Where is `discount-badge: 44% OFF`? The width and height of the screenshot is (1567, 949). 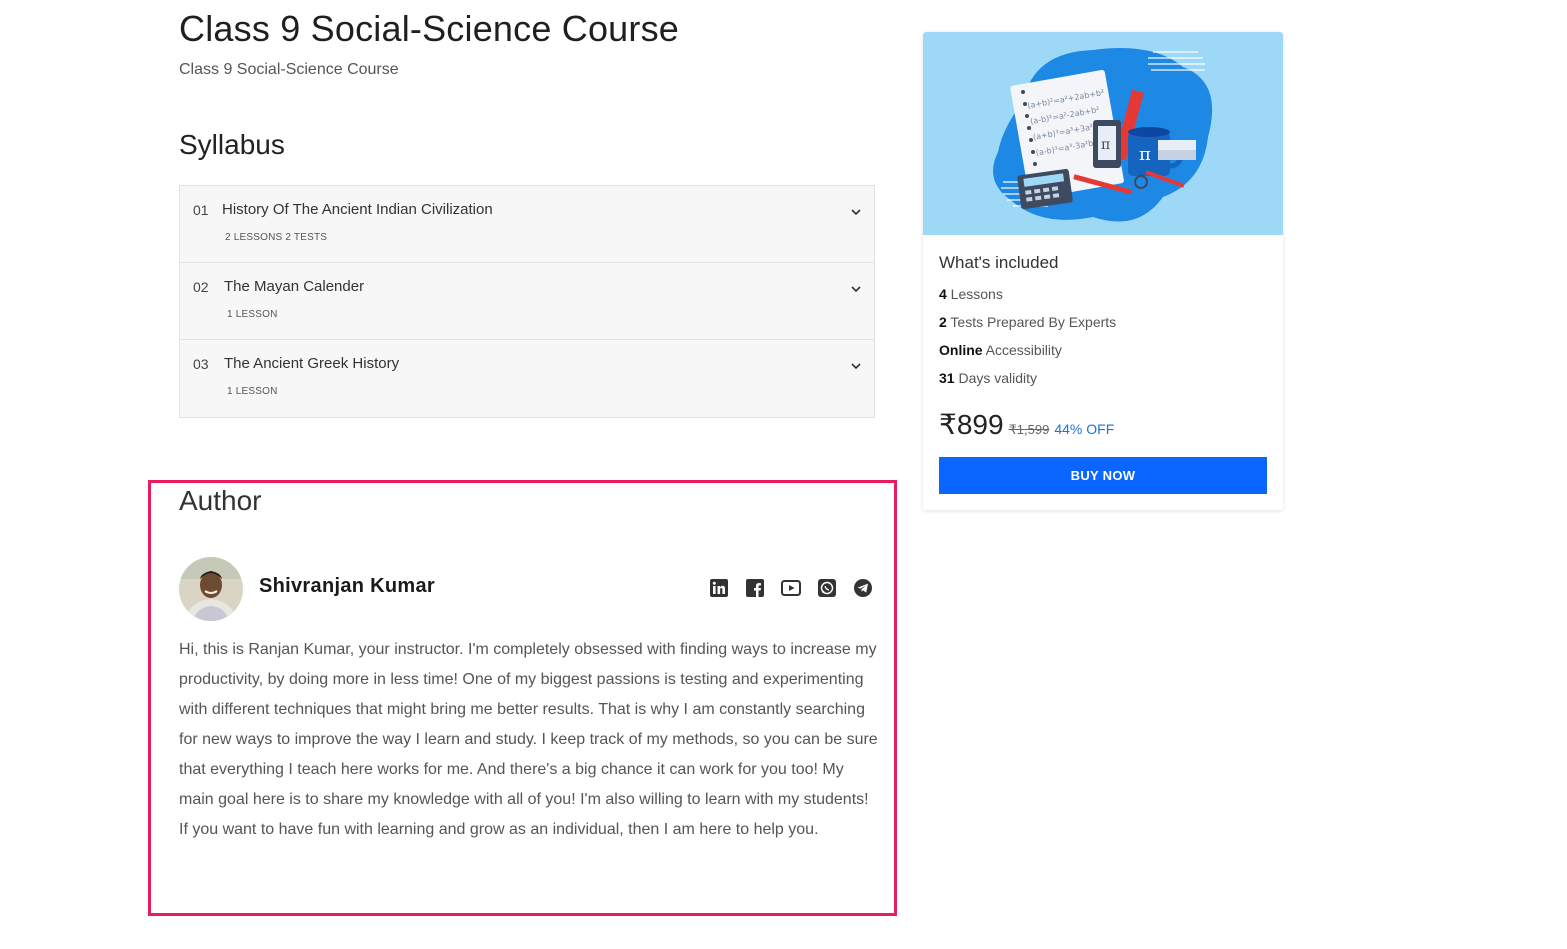
discount-badge: 44% OFF is located at coordinates (1084, 429).